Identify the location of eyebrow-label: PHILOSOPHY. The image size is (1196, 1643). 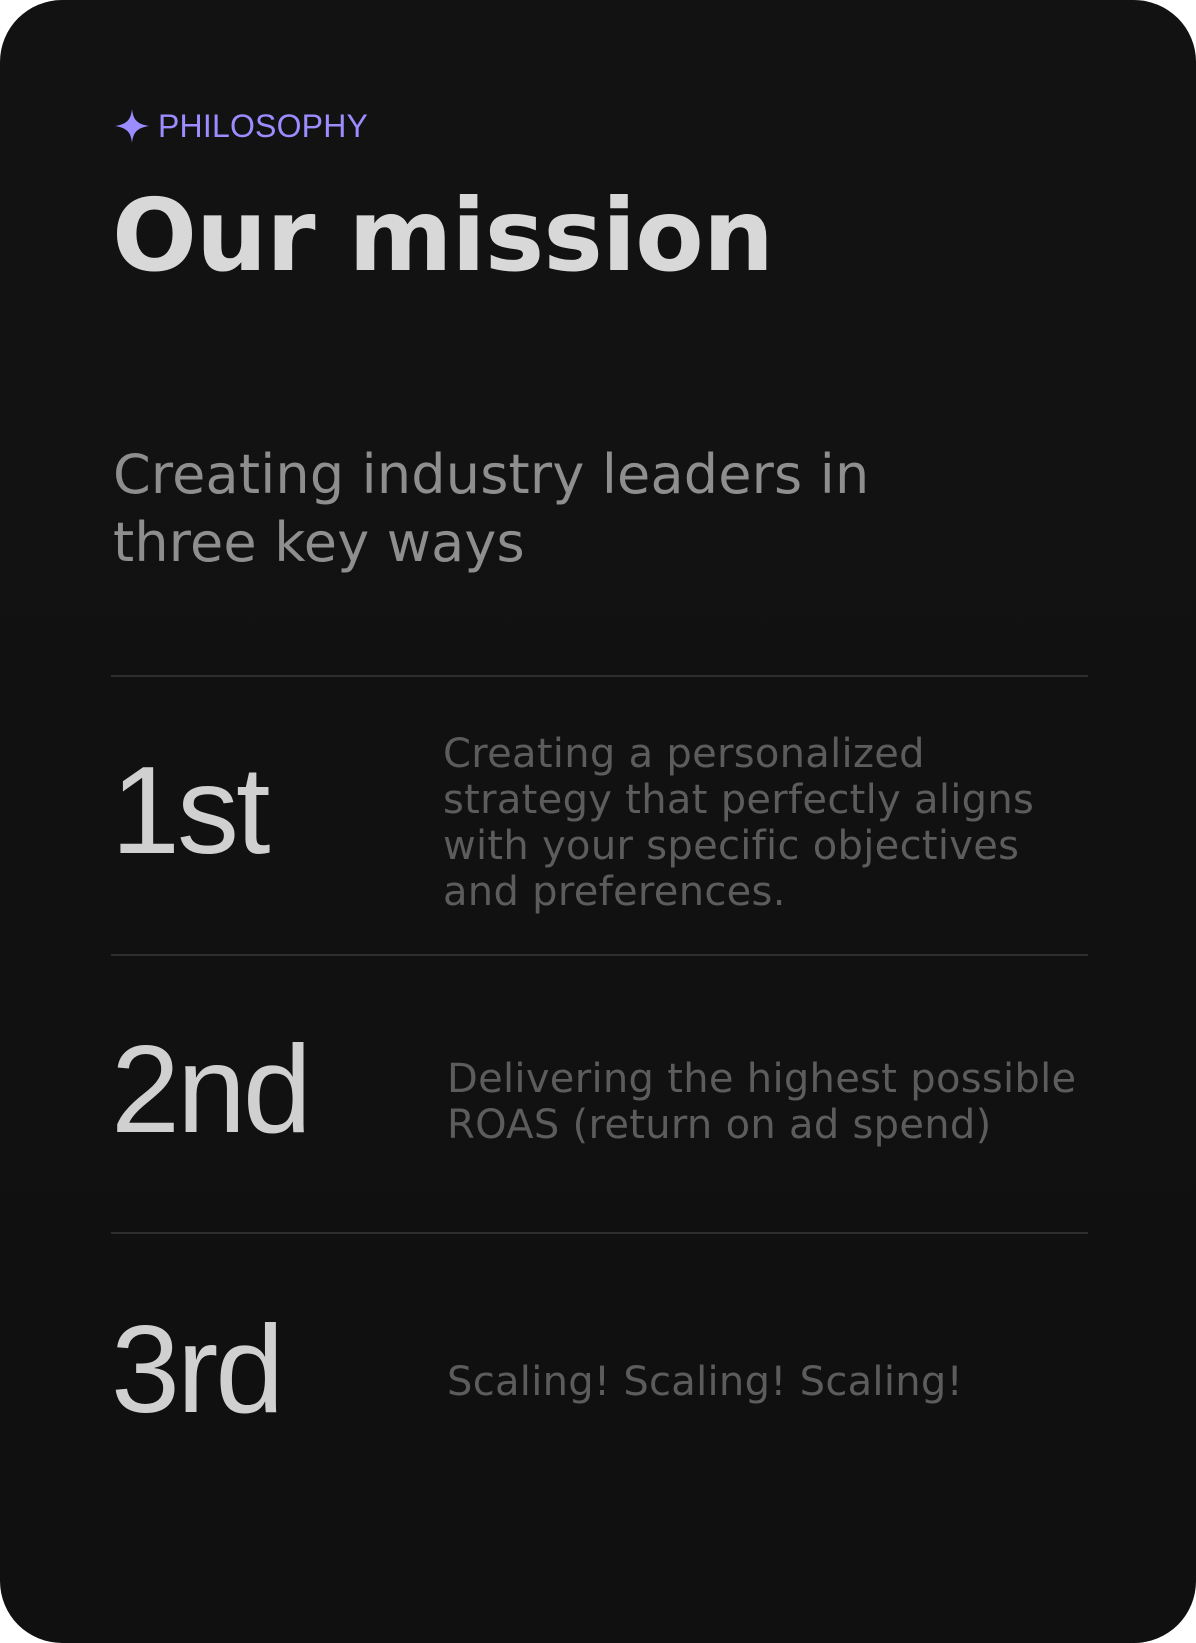
(263, 126).